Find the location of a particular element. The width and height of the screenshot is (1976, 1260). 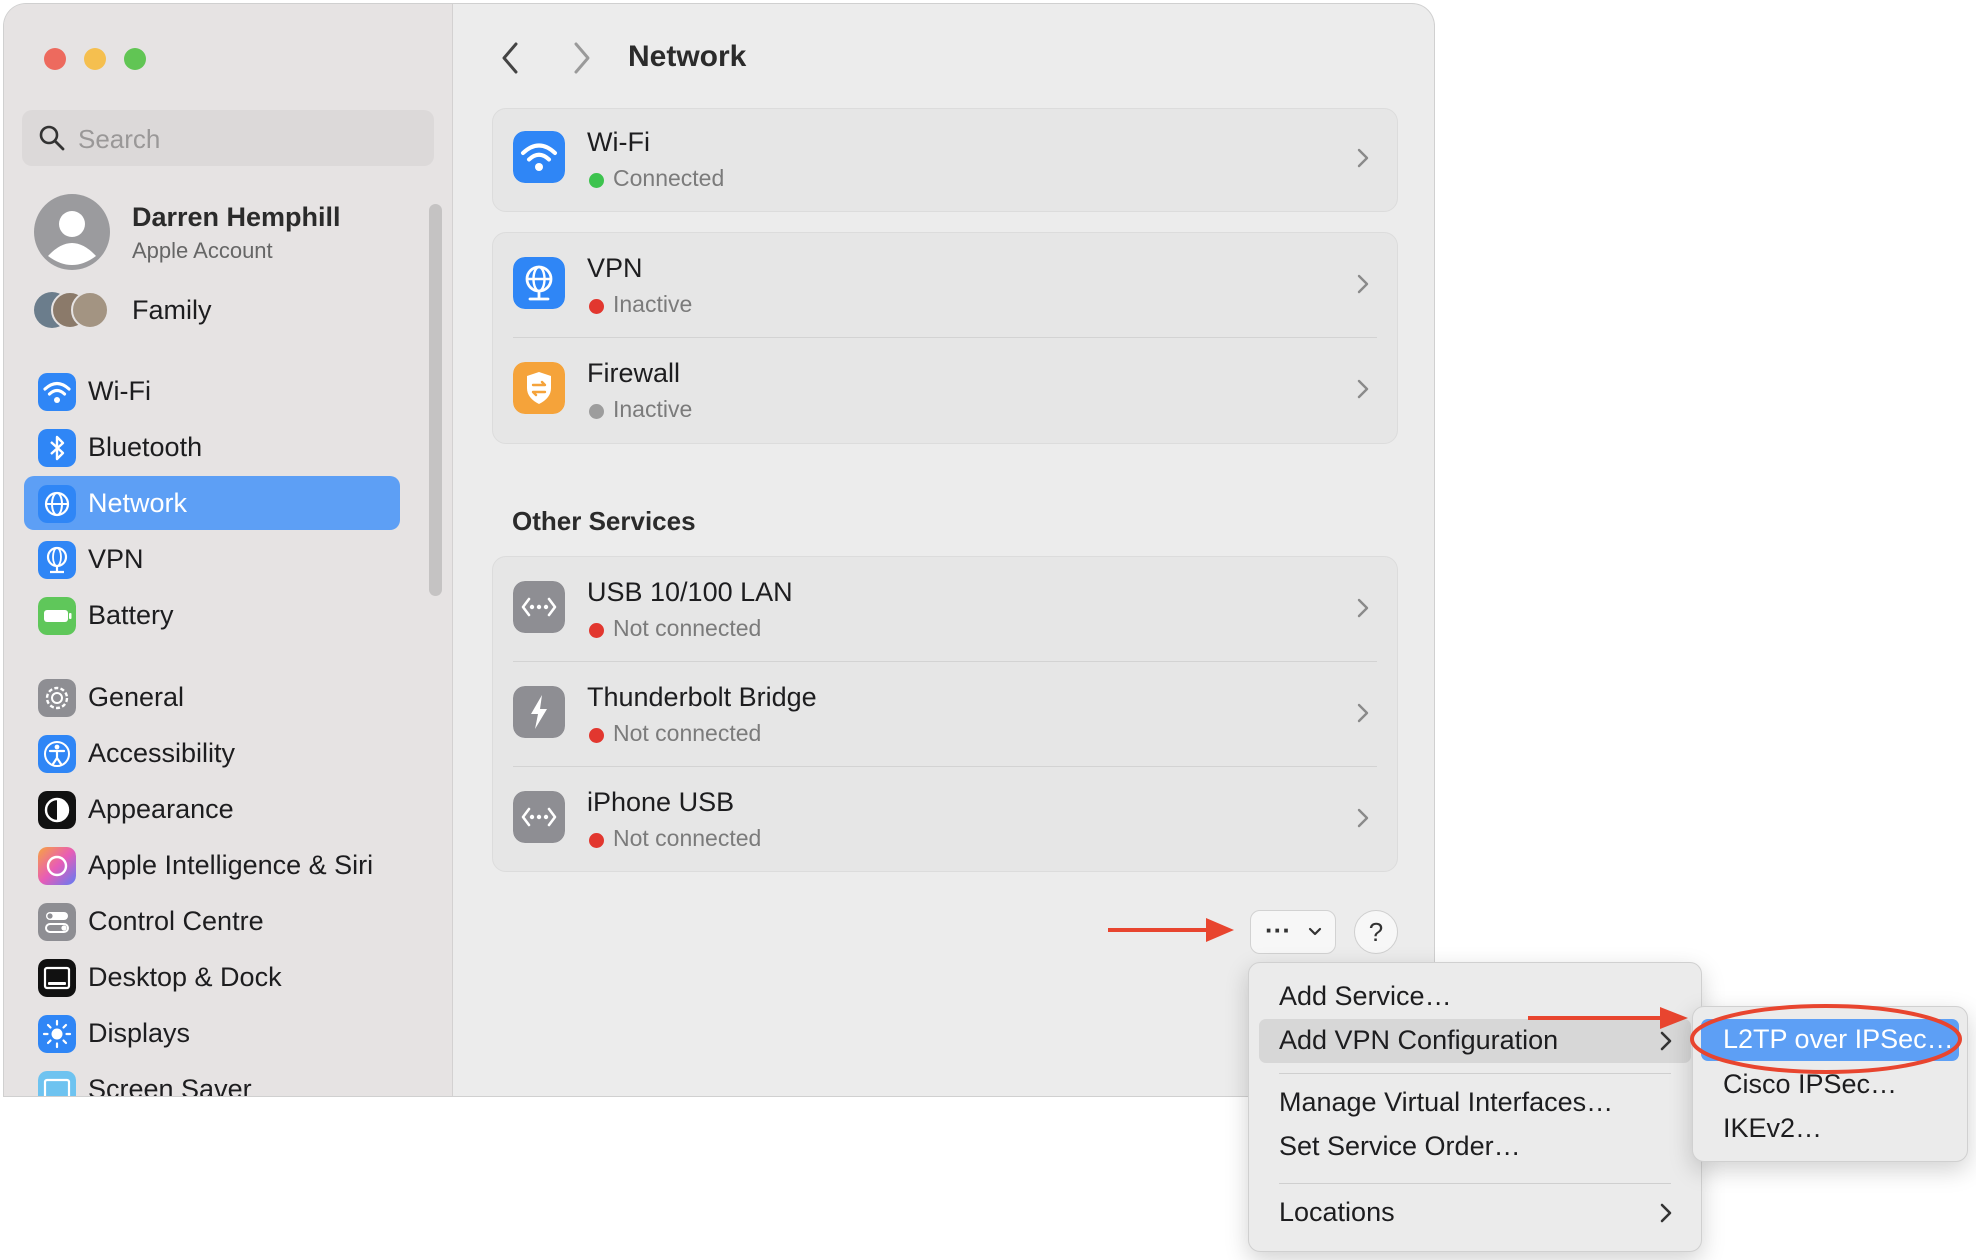

help-button: ? is located at coordinates (1376, 932).